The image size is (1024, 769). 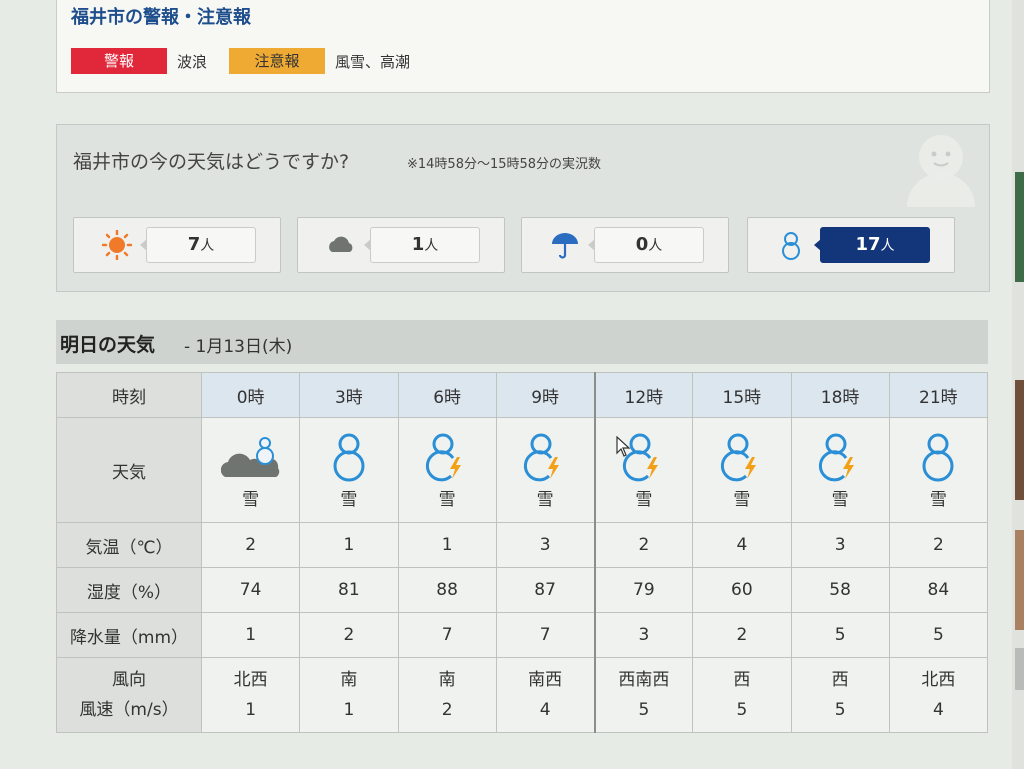 I want to click on wind-direction-label: 風向, so click(x=129, y=680).